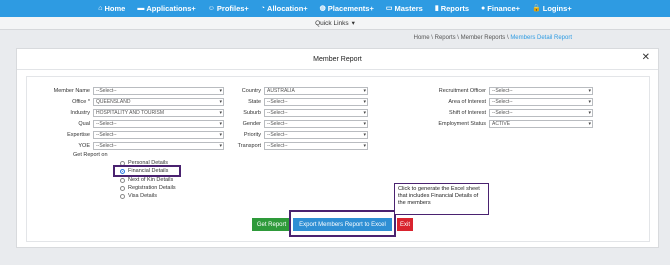 This screenshot has height=265, width=670. What do you see at coordinates (335, 23) in the screenshot?
I see `quick-links-bar: Quick Links ▾` at bounding box center [335, 23].